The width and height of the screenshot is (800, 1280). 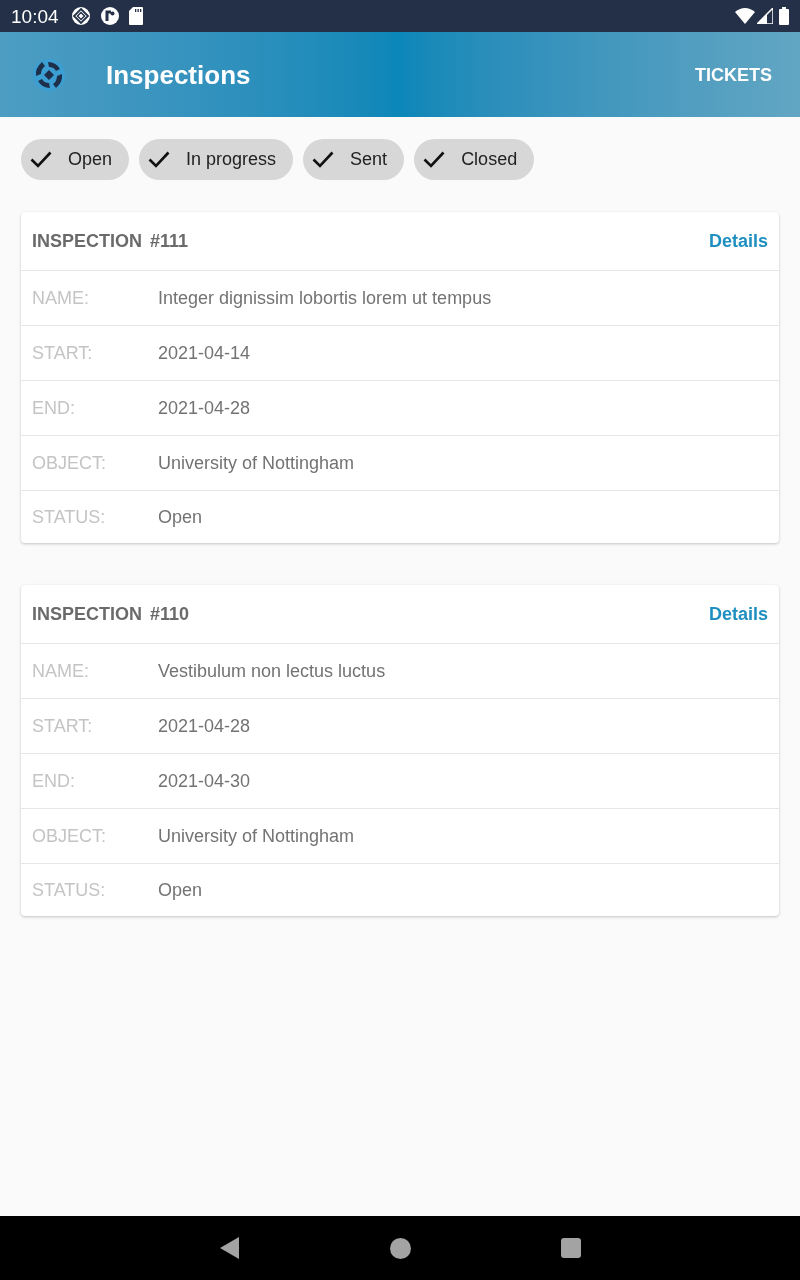 What do you see at coordinates (354, 159) in the screenshot?
I see `filter-chip: Sent` at bounding box center [354, 159].